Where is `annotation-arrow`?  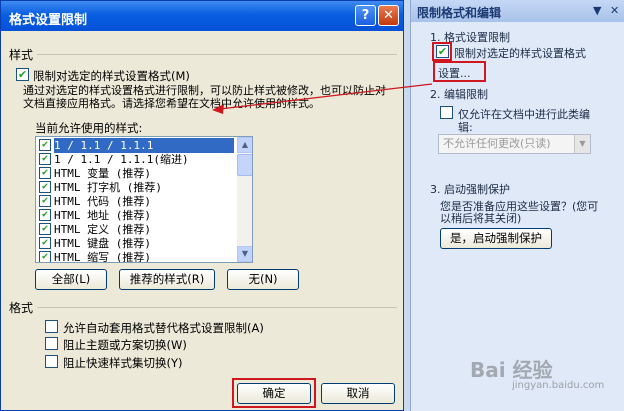
annotation-arrow is located at coordinates (322, 98).